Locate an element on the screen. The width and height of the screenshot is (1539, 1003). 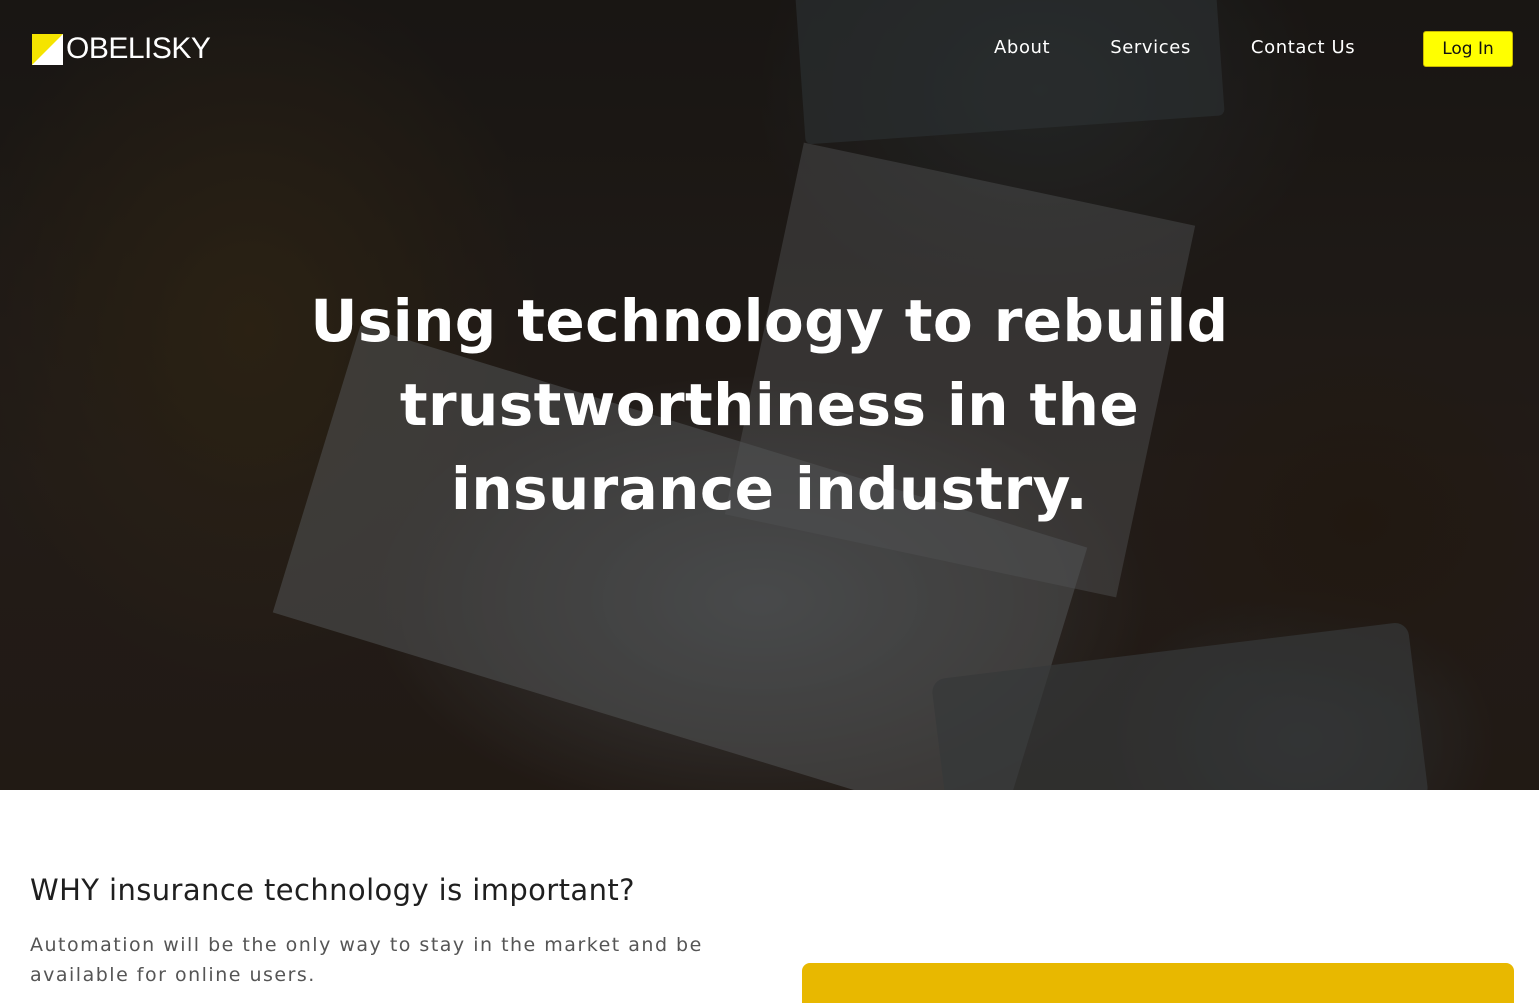
nav-link-contact-us: Contact Us is located at coordinates (1303, 48).